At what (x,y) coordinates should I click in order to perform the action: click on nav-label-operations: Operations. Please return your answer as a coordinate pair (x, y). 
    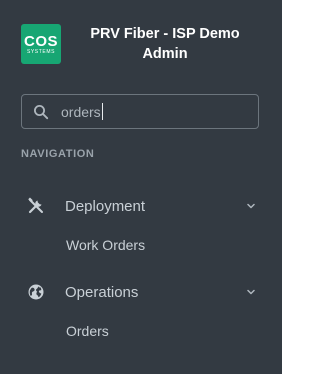
    Looking at the image, I should click on (102, 292).